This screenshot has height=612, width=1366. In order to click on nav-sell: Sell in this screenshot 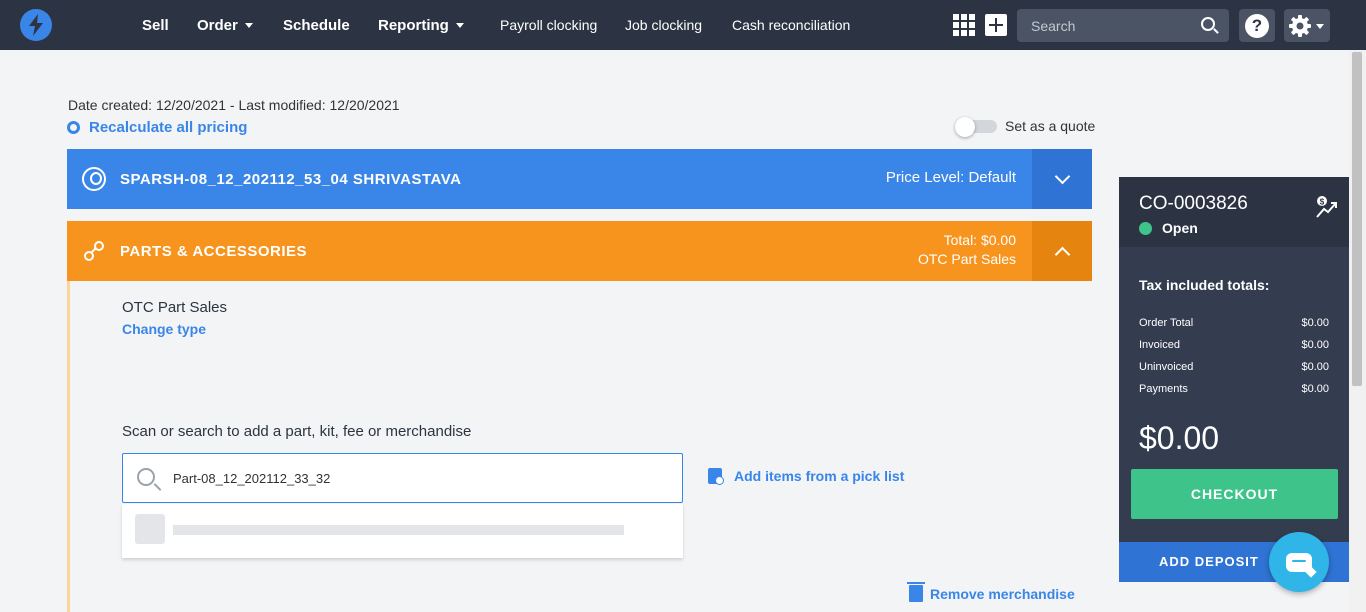, I will do `click(155, 25)`.